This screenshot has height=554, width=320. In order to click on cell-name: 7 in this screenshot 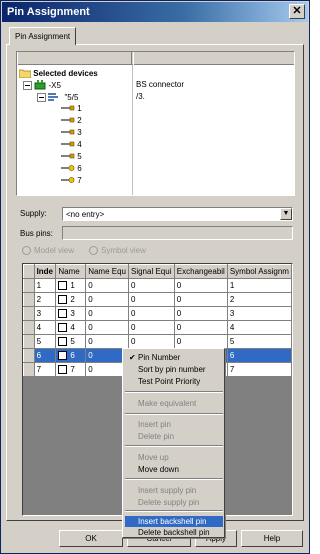, I will do `click(71, 369)`.